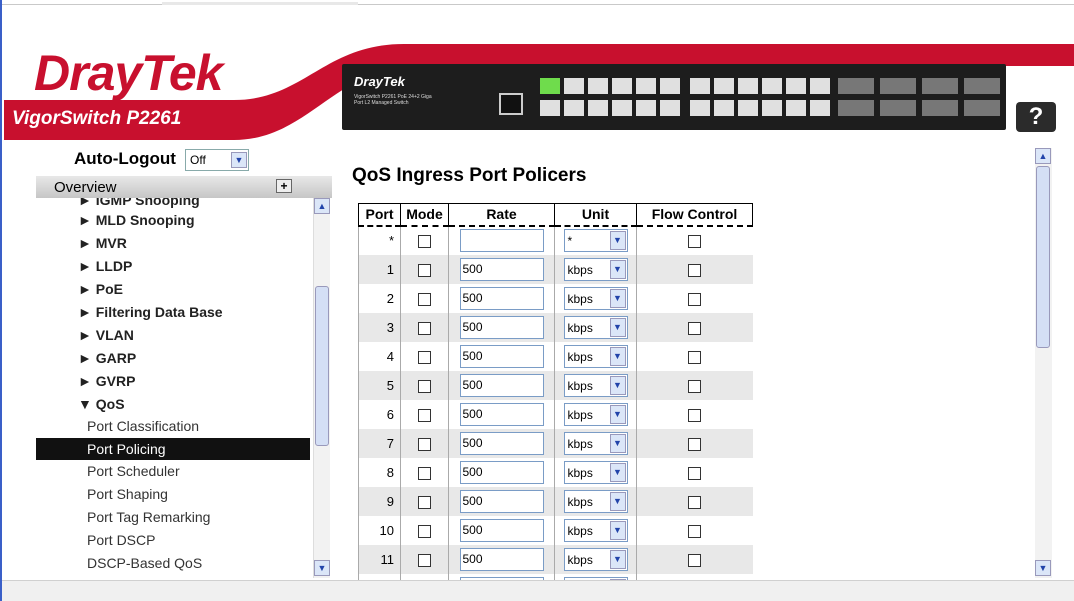 The image size is (1074, 601). I want to click on nav-sub-port-dscp: Port DSCP, so click(121, 540).